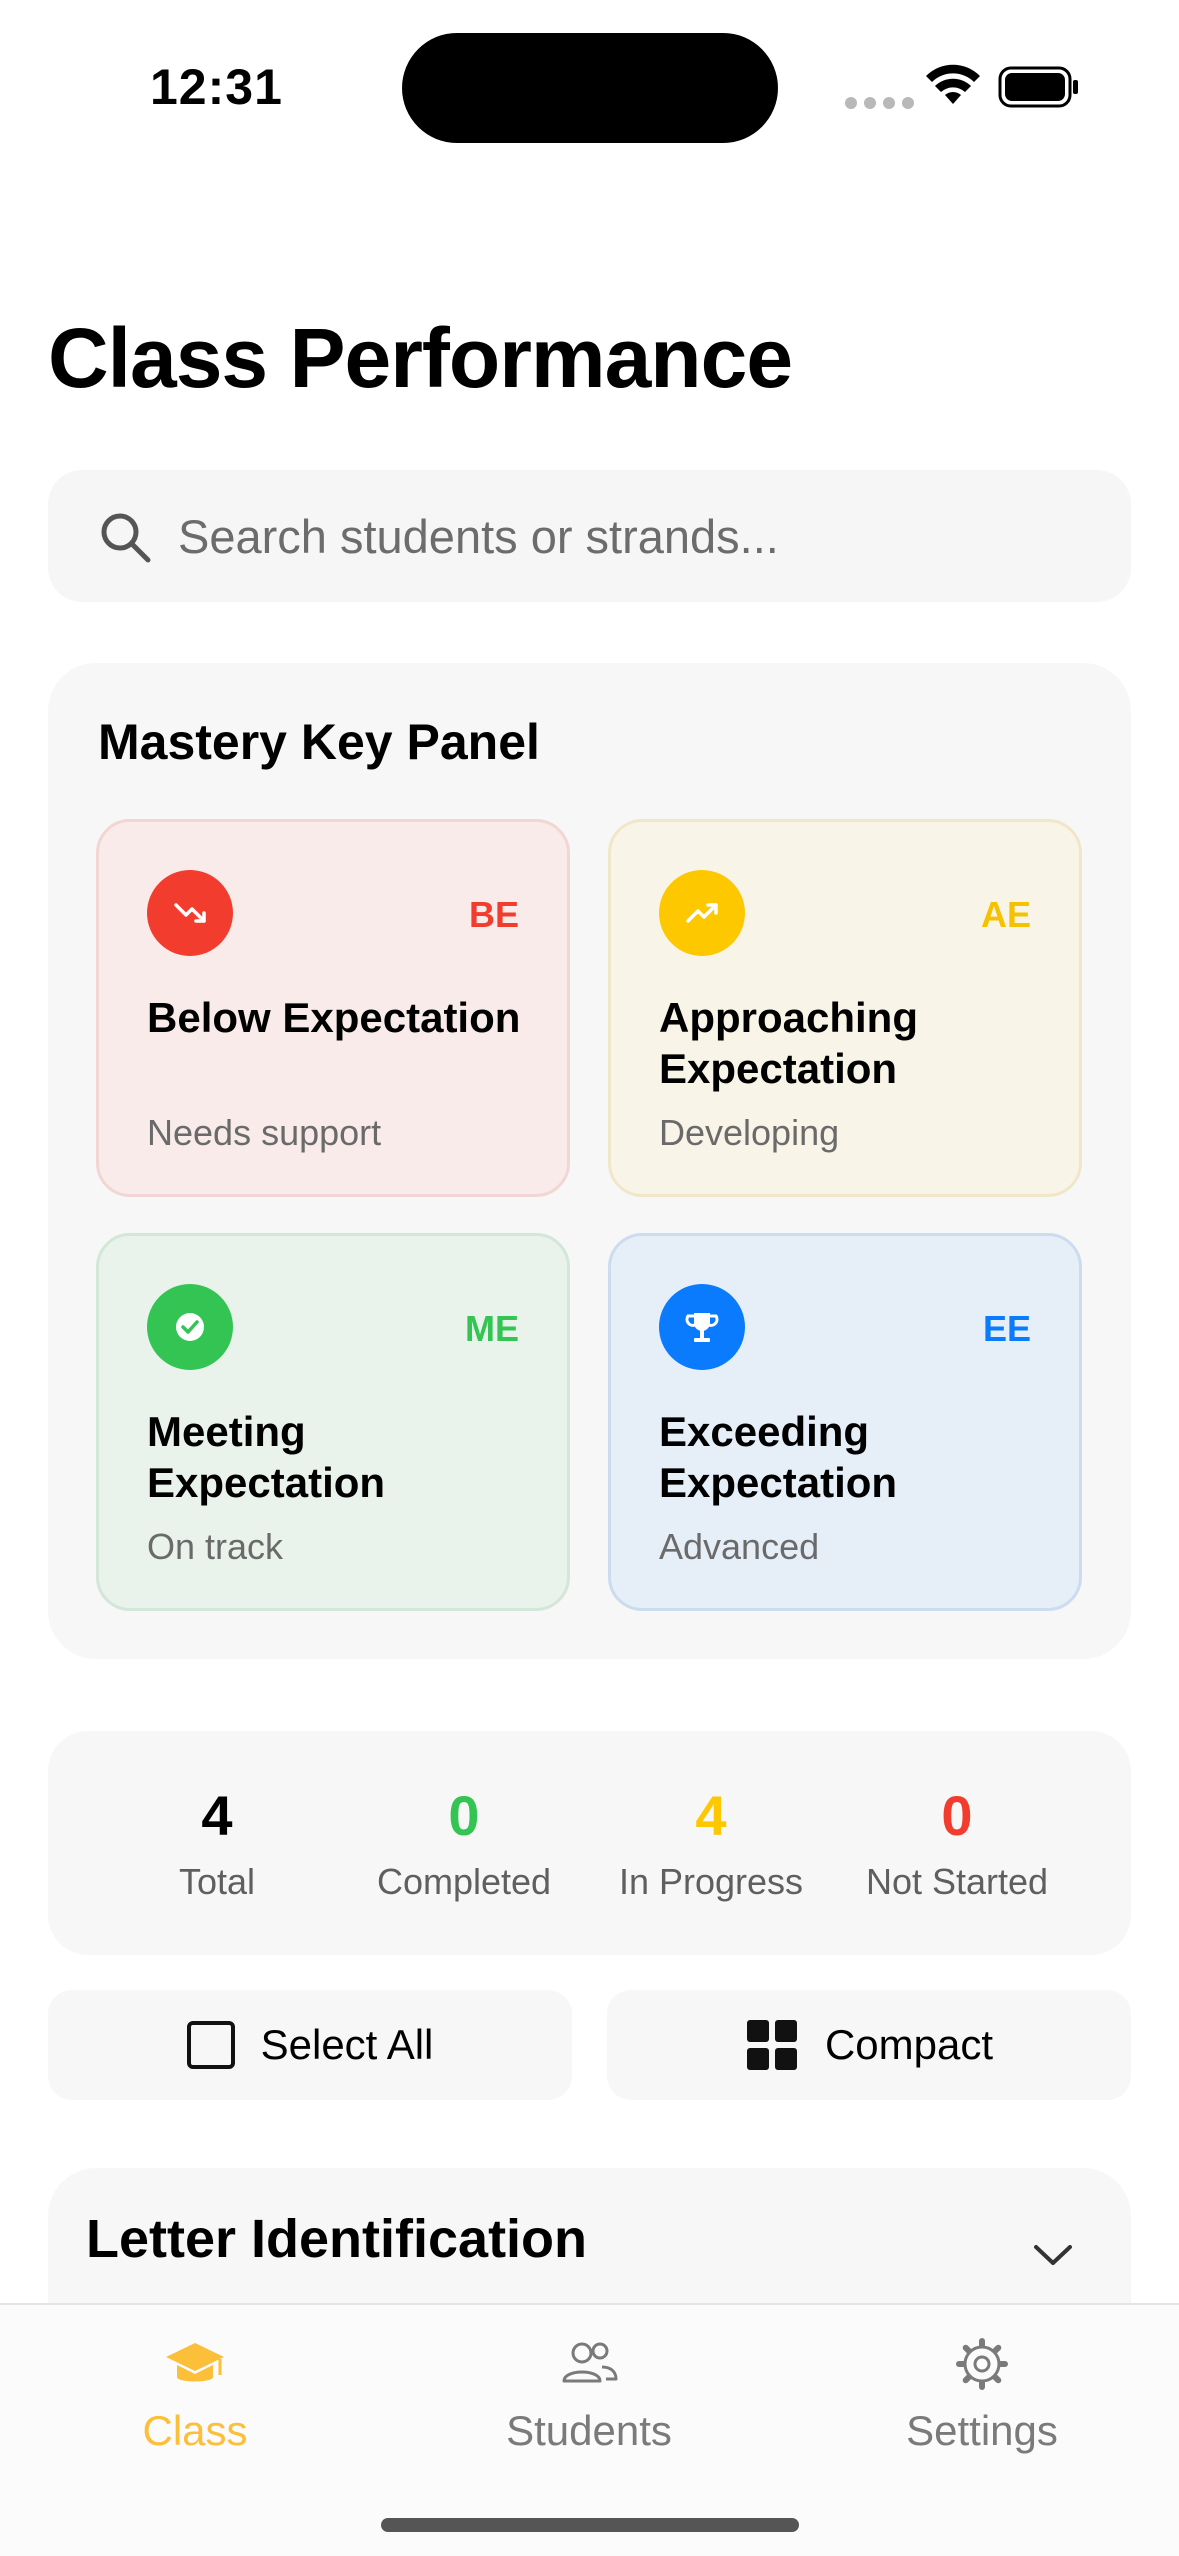  I want to click on mastery-card-approaching-expectation: AE Approaching Expectation Developing, so click(845, 1008).